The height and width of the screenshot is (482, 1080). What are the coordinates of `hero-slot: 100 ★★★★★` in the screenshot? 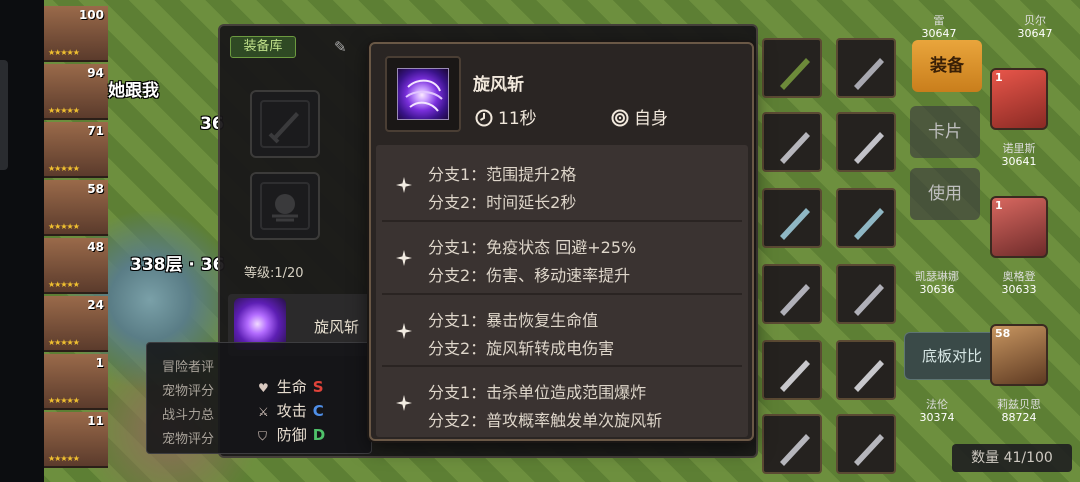 It's located at (76, 34).